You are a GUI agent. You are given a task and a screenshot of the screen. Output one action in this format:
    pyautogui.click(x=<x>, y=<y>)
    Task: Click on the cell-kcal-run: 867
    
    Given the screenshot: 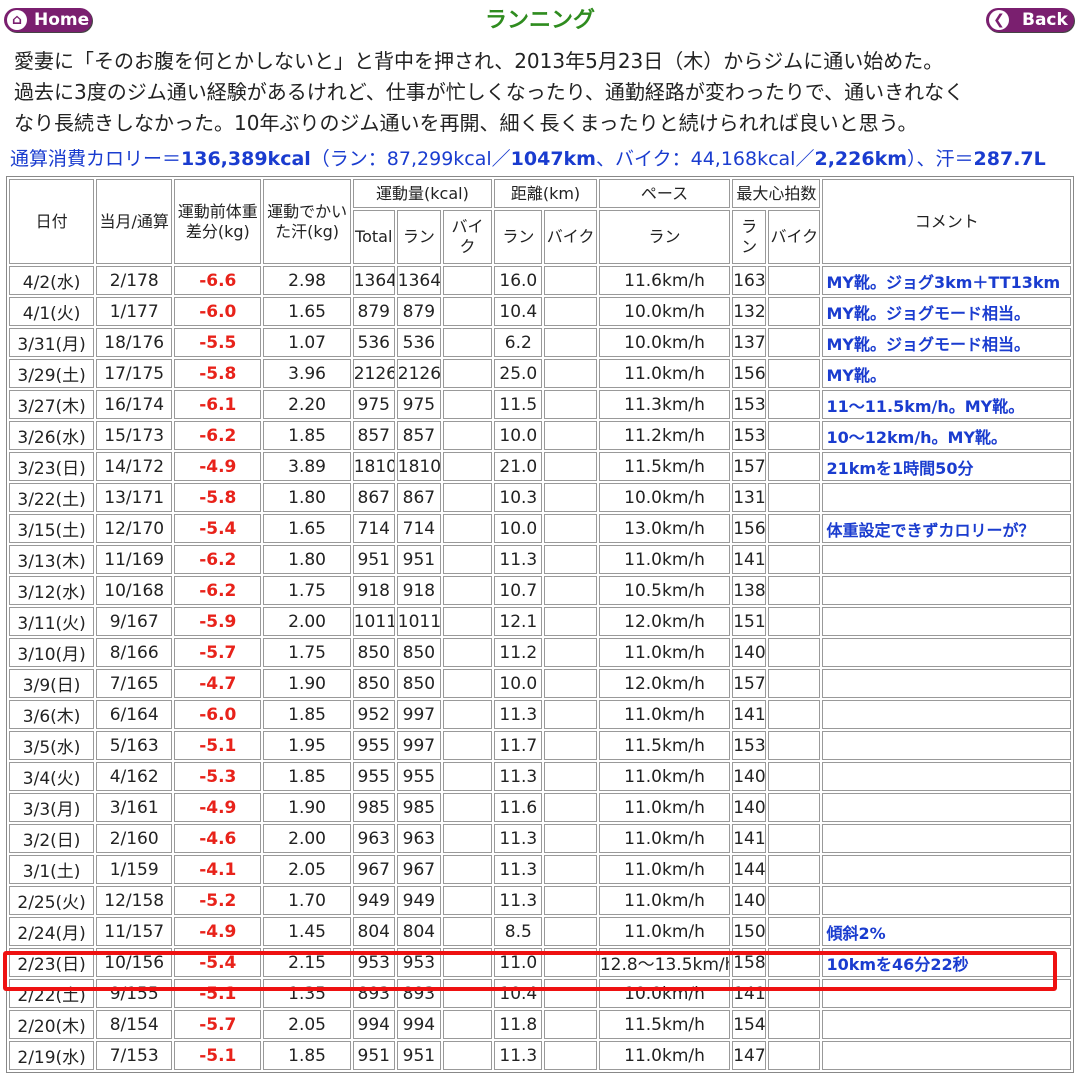 What is the action you would take?
    pyautogui.click(x=418, y=497)
    